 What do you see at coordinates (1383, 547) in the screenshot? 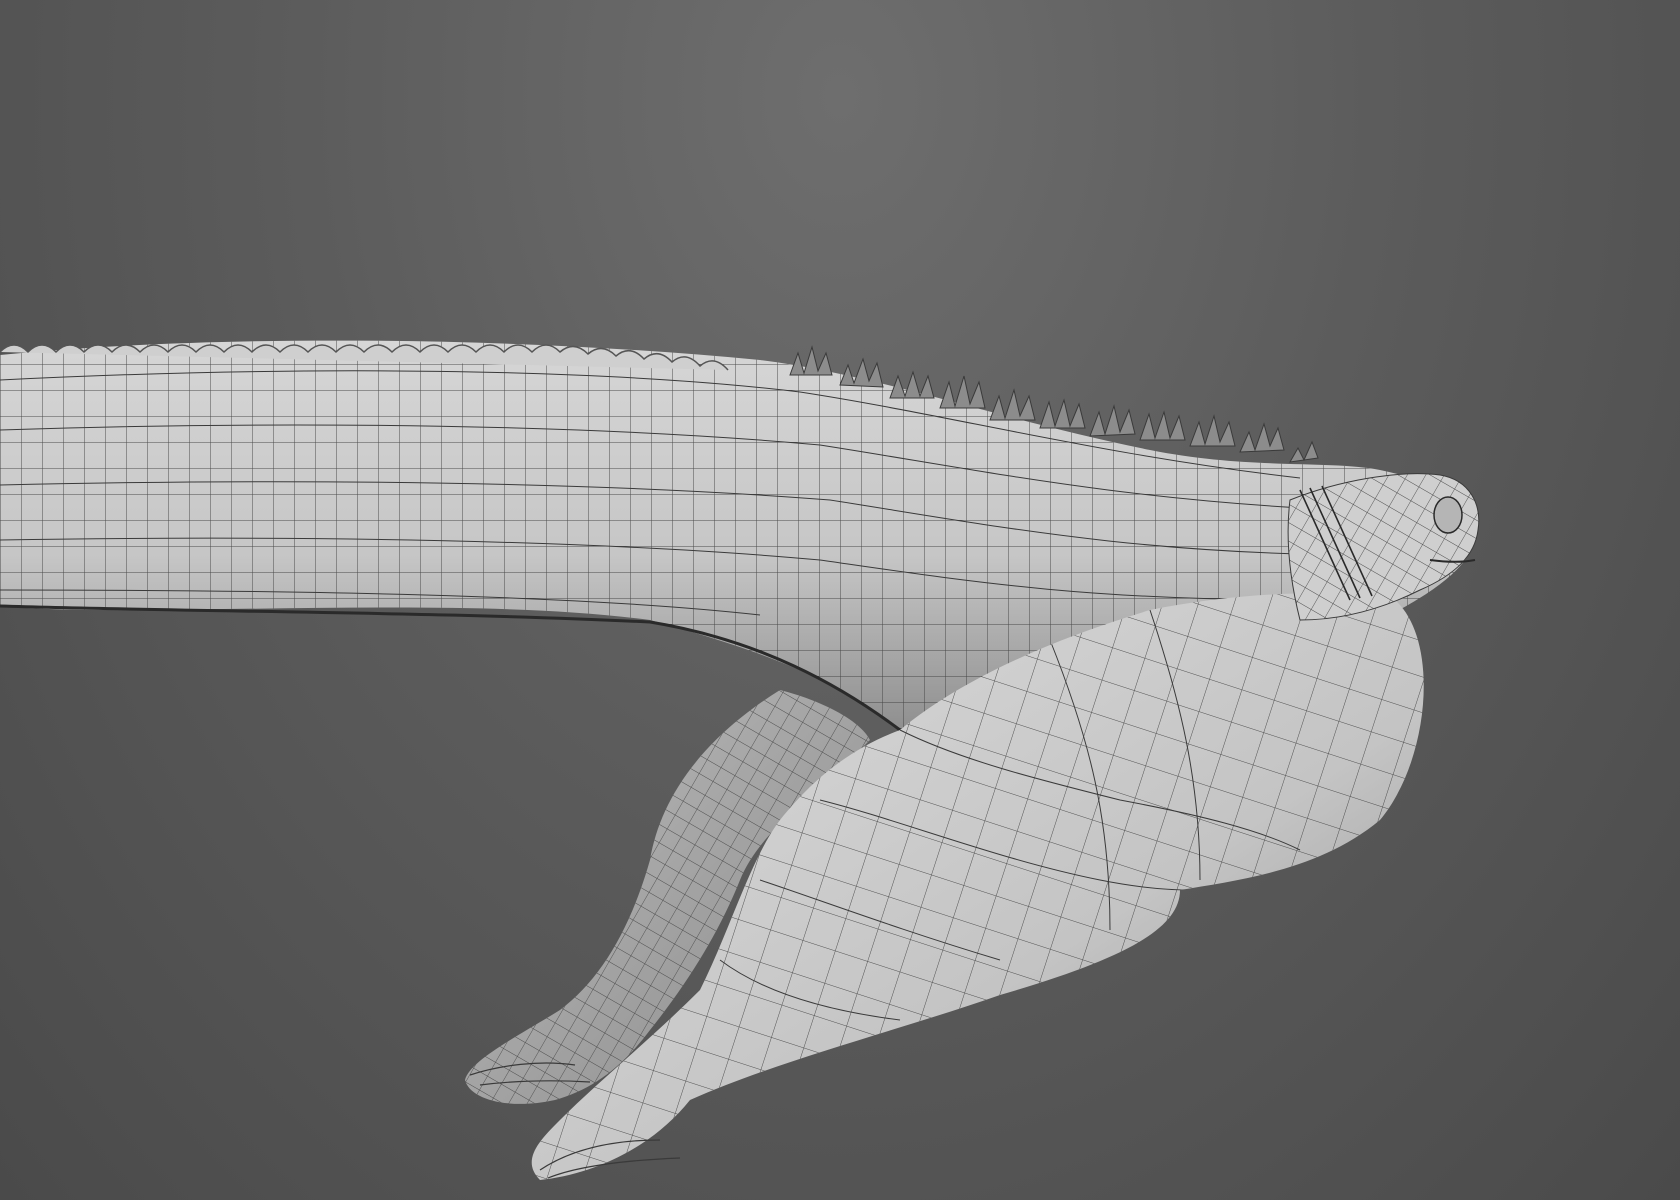
I see `head` at bounding box center [1383, 547].